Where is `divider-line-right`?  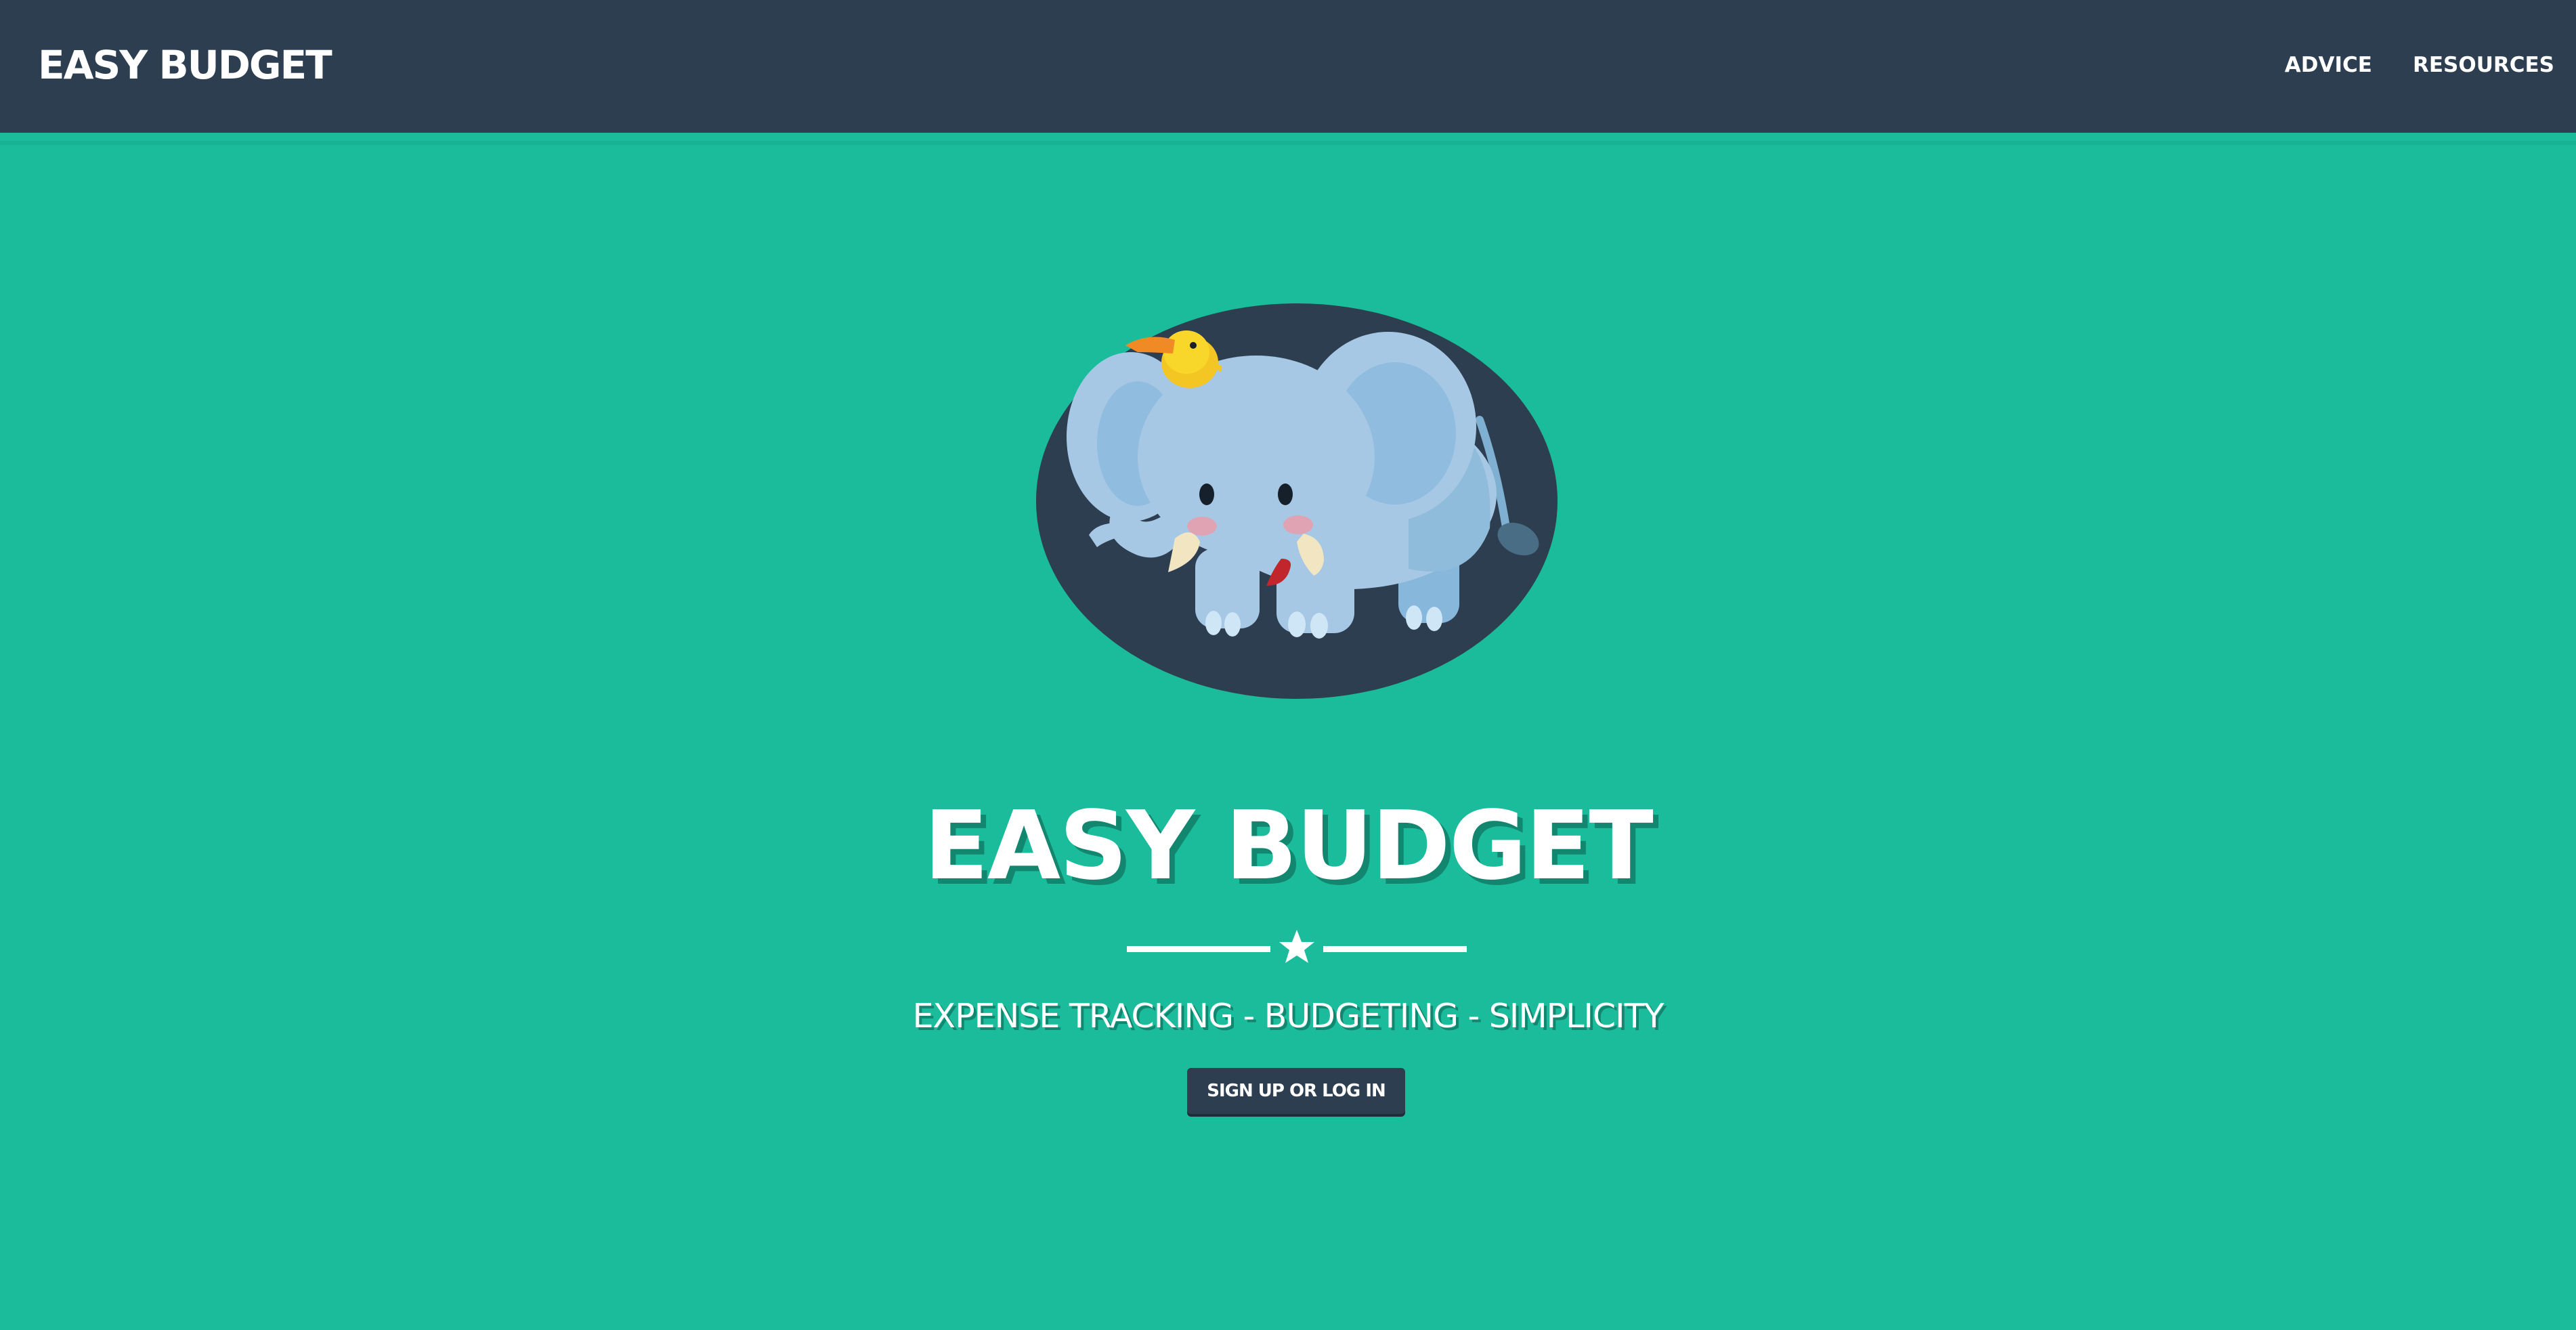 divider-line-right is located at coordinates (1395, 949).